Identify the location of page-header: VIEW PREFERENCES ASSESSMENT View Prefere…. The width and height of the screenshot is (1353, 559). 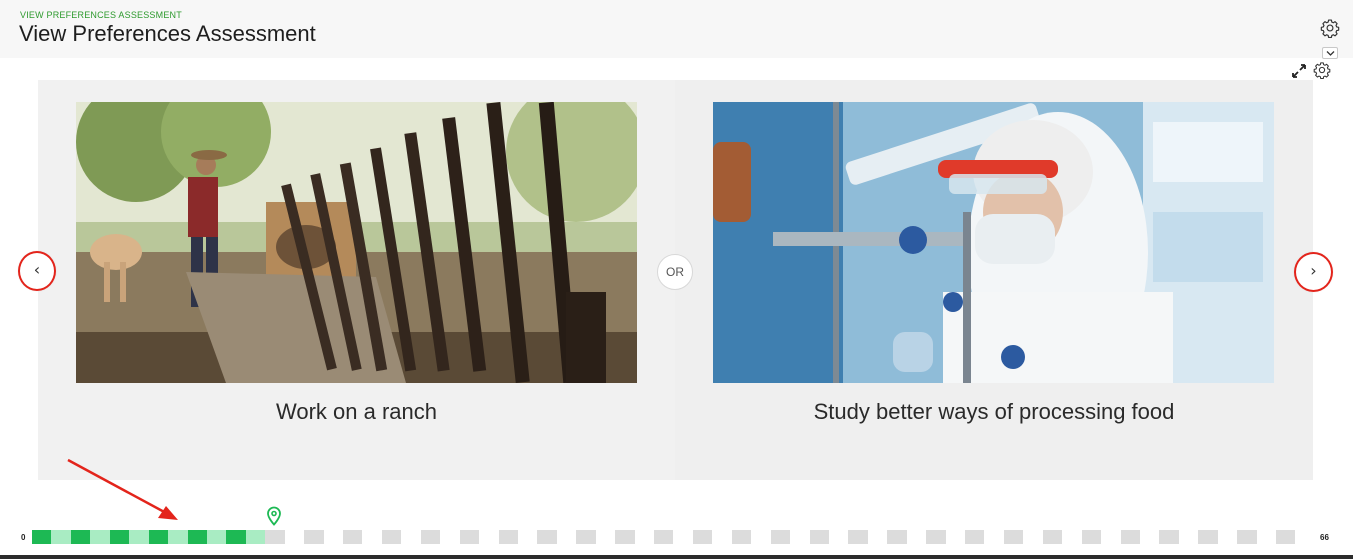
(676, 29).